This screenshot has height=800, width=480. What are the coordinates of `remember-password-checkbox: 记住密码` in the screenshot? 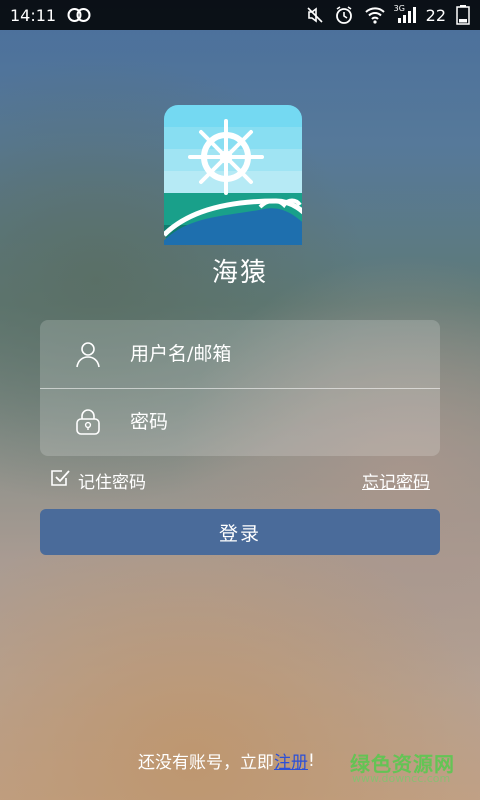 It's located at (98, 480).